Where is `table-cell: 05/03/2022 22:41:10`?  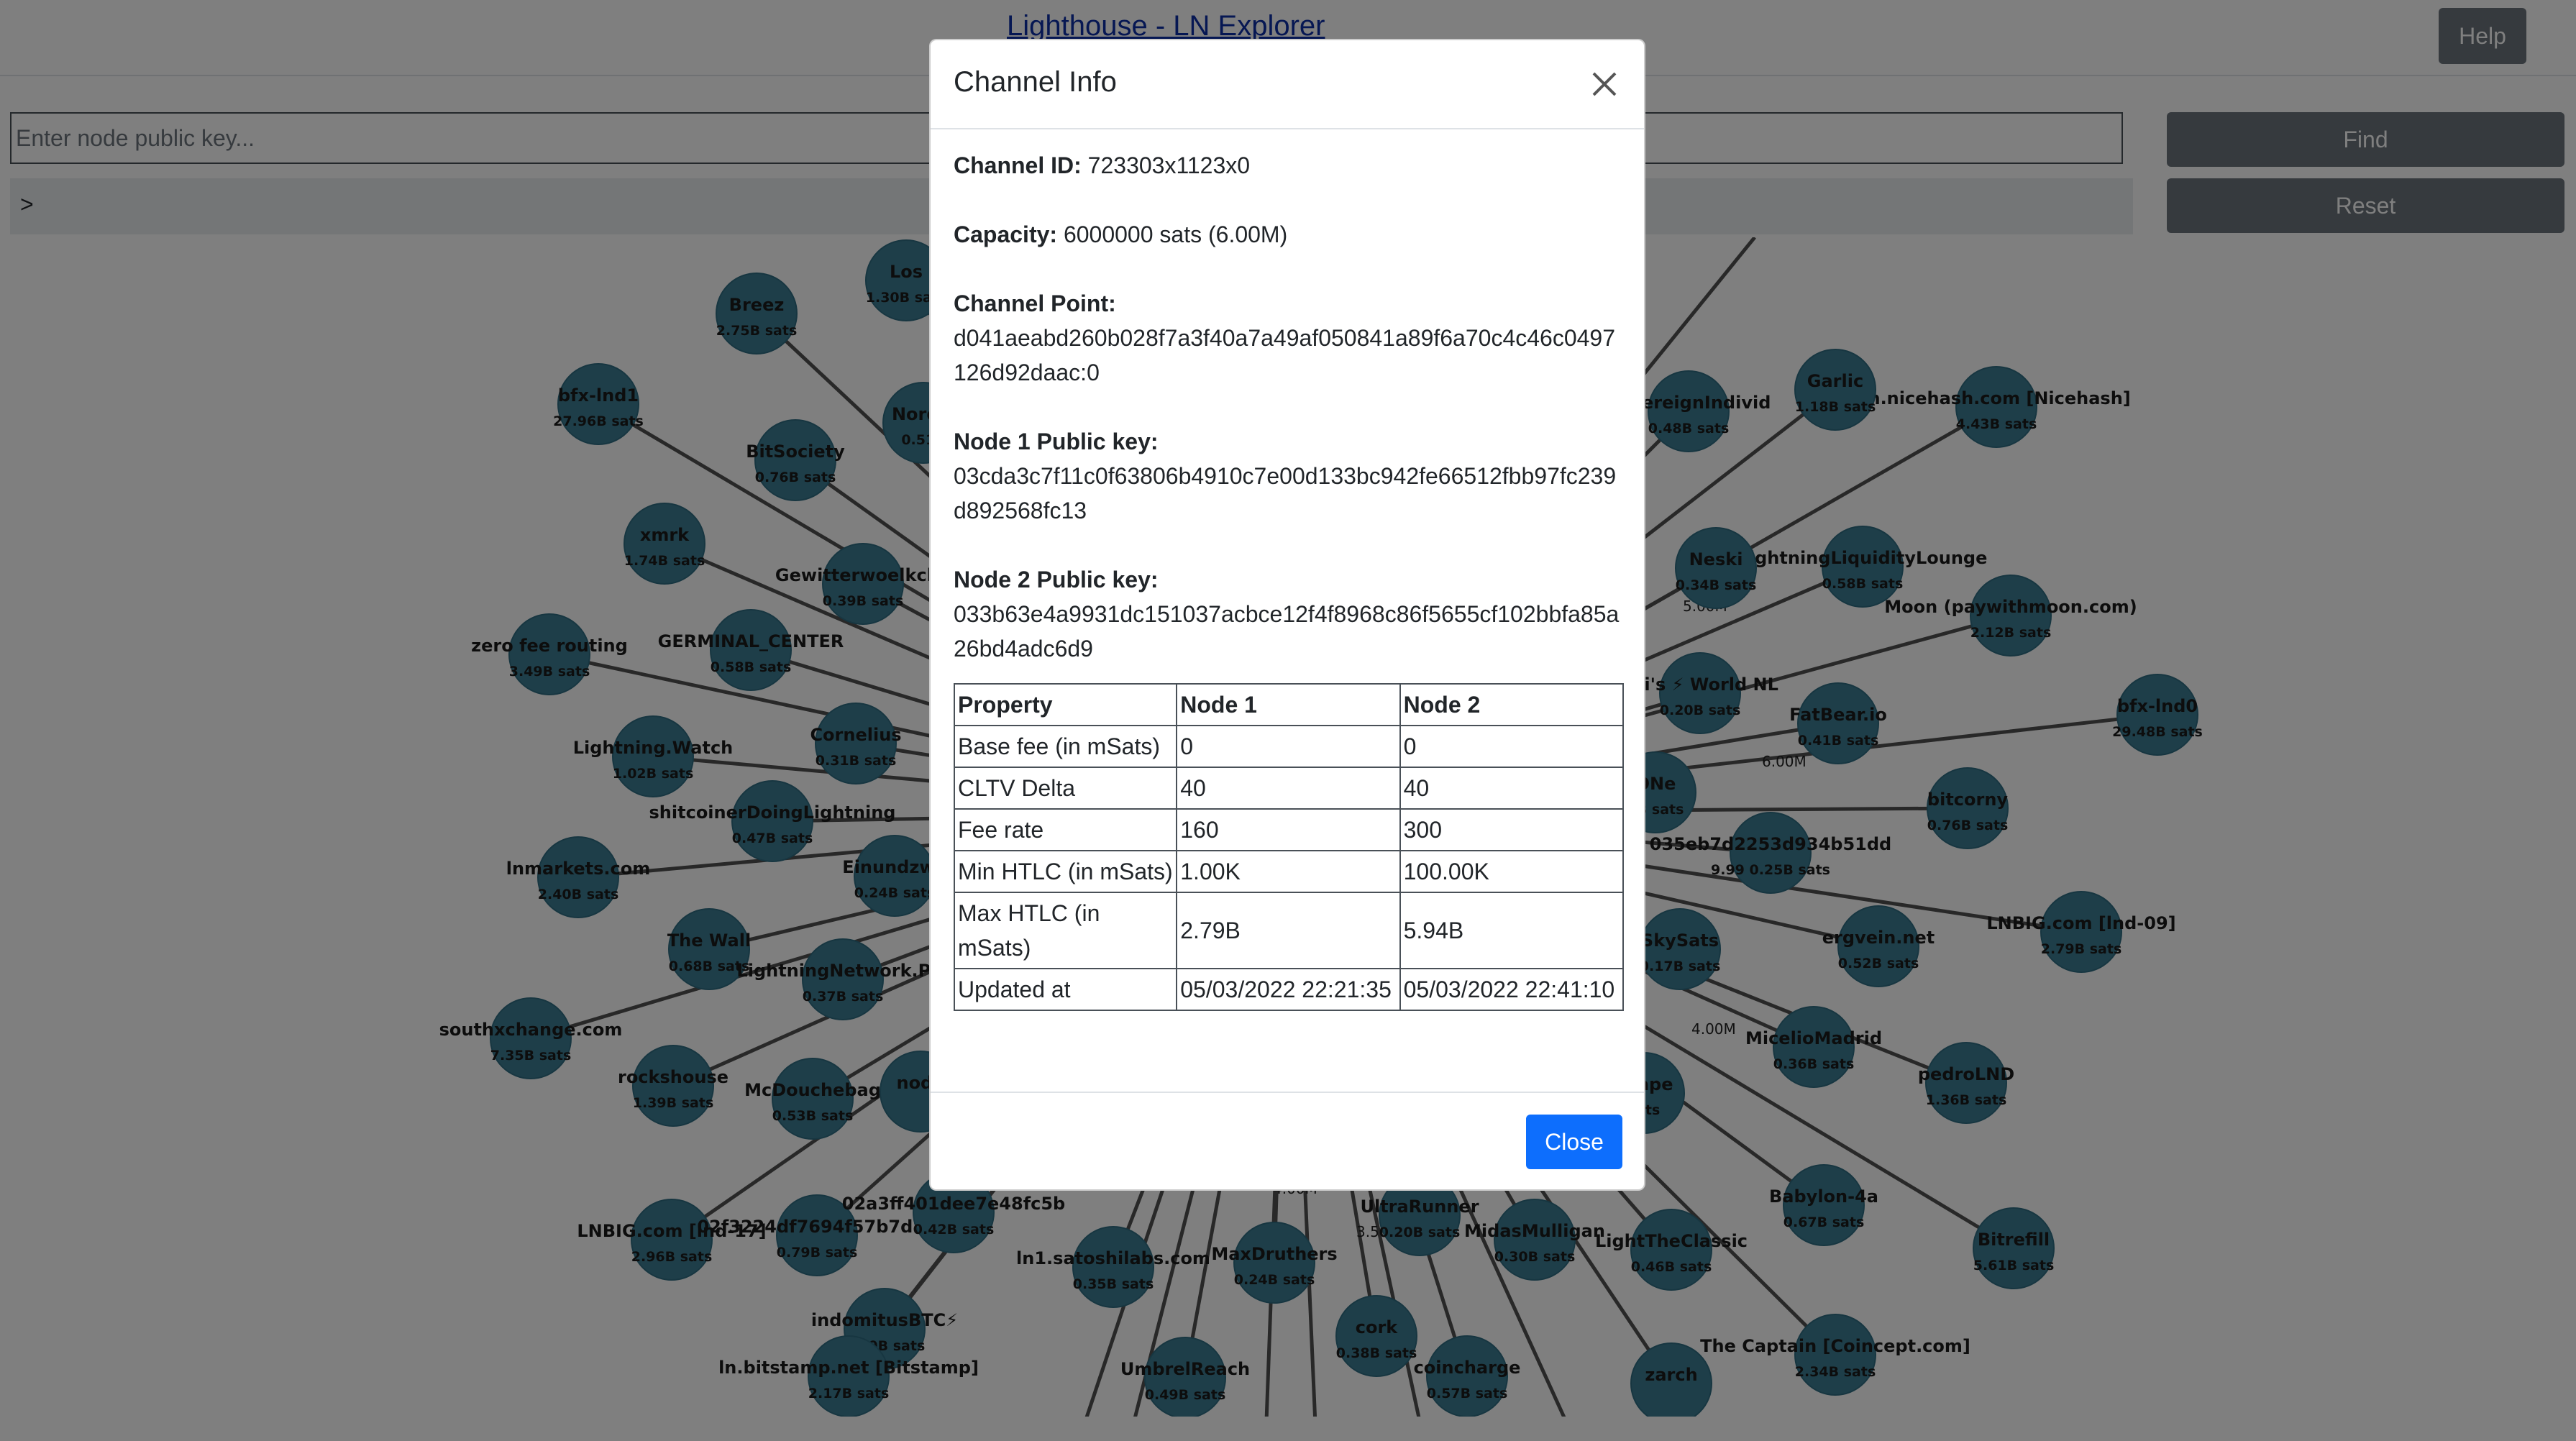 table-cell: 05/03/2022 22:41:10 is located at coordinates (1512, 989).